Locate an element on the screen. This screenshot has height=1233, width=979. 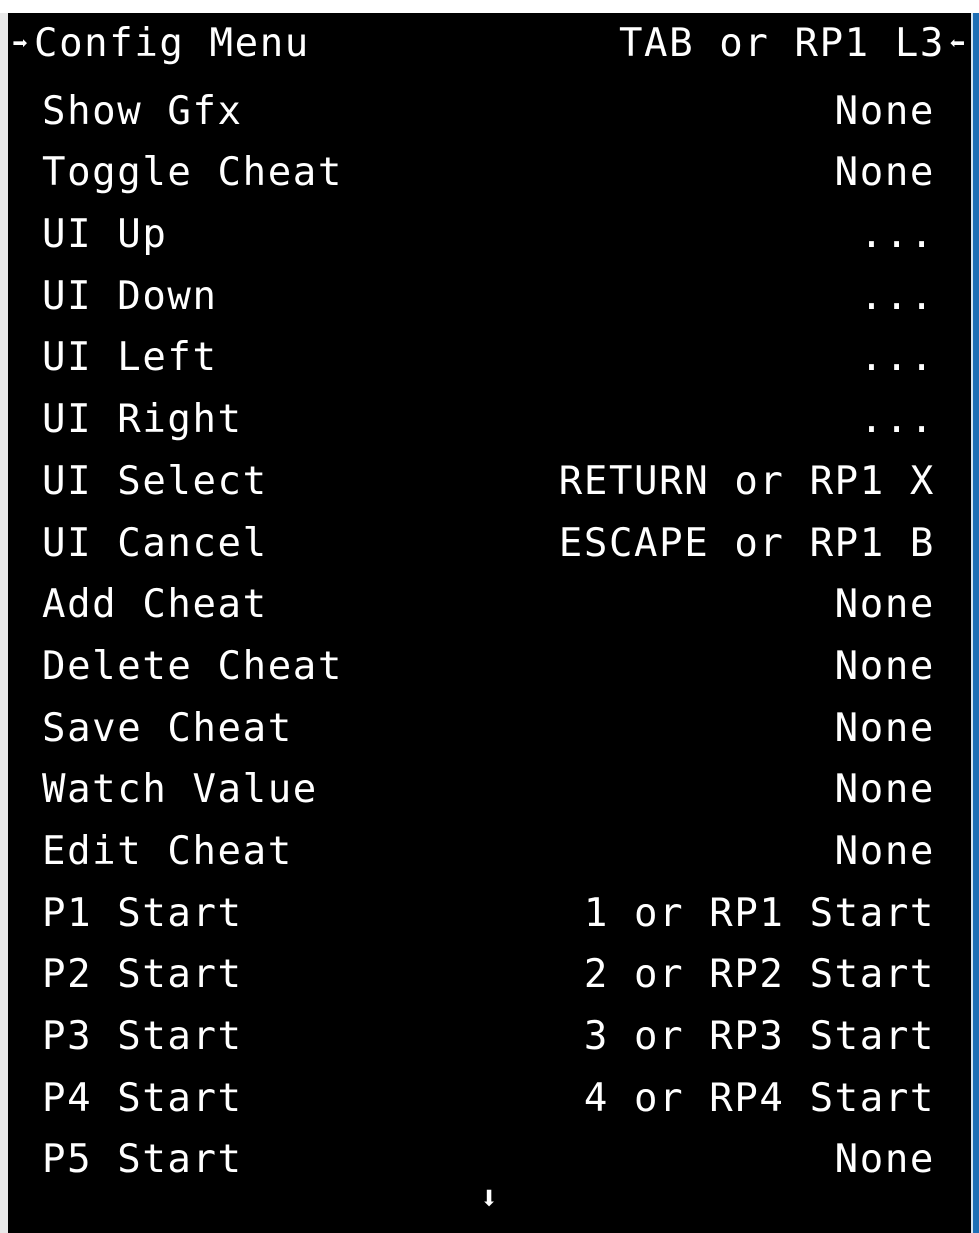
menu-item-label: Delete Cheat is located at coordinates (192, 666).